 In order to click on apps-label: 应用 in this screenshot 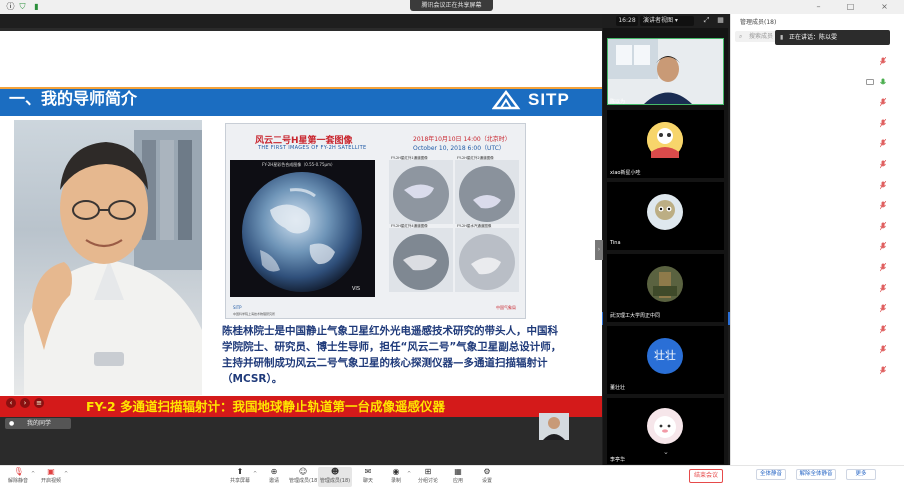, I will do `click(457, 481)`.